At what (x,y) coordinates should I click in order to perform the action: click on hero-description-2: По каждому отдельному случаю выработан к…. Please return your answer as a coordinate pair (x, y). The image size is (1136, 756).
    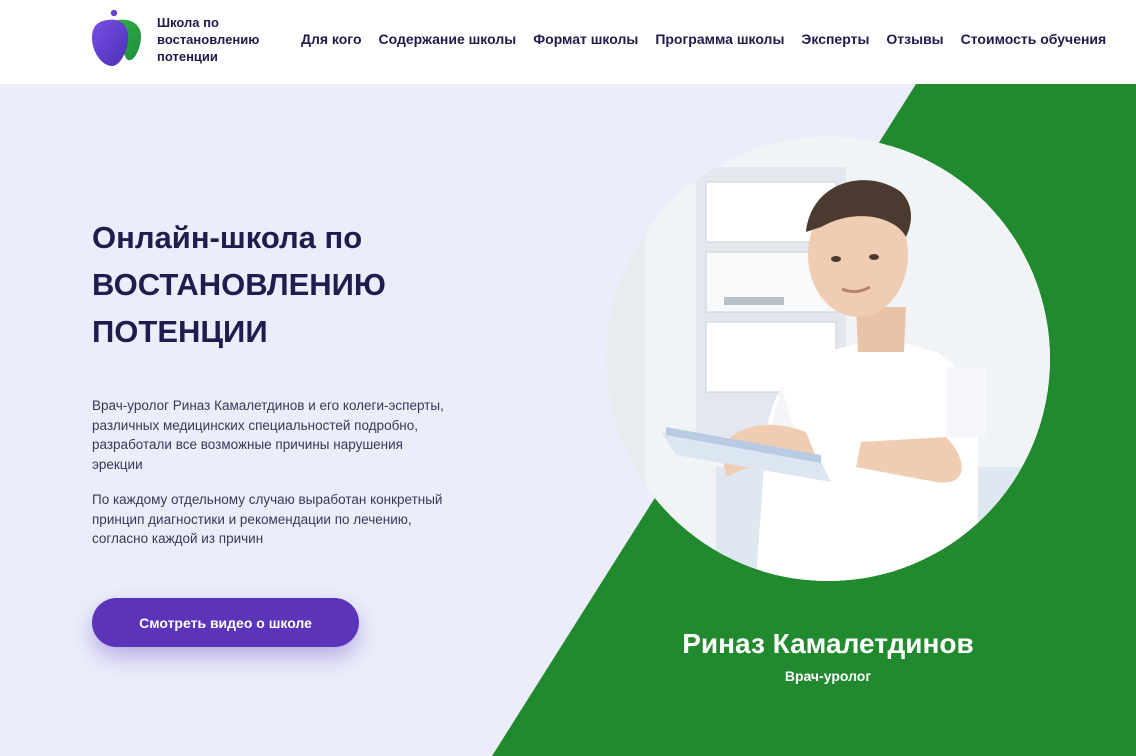
    Looking at the image, I should click on (267, 519).